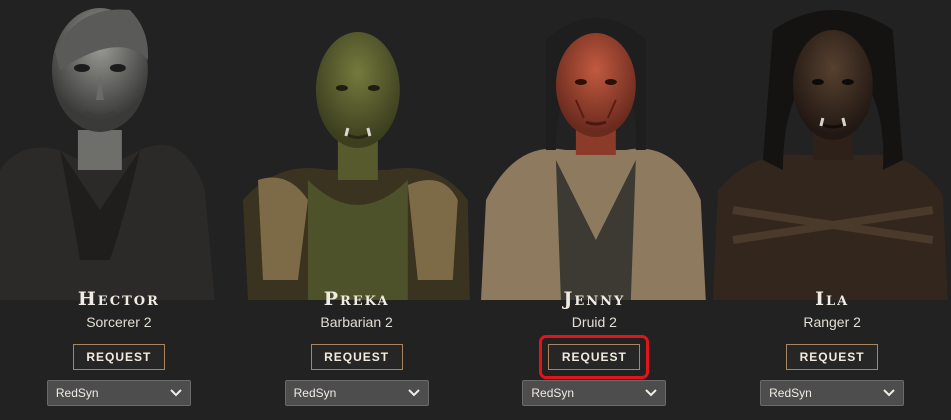 The width and height of the screenshot is (951, 420). What do you see at coordinates (832, 299) in the screenshot?
I see `character-name: Ila` at bounding box center [832, 299].